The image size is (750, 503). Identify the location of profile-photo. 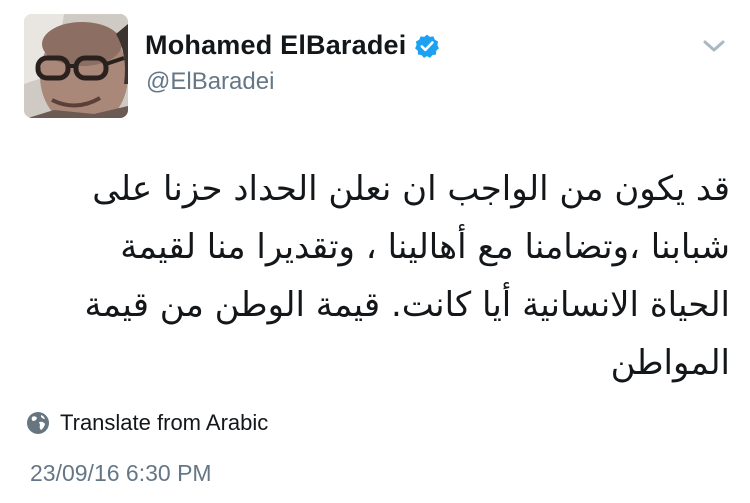
(76, 66).